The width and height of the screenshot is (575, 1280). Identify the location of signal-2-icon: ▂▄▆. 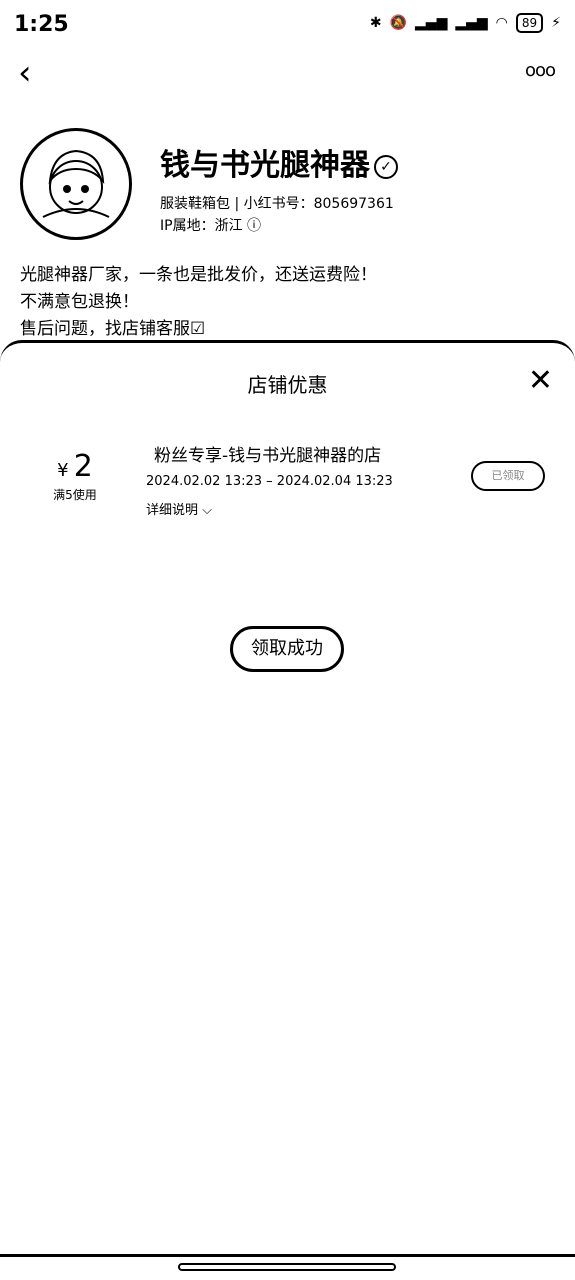
(471, 23).